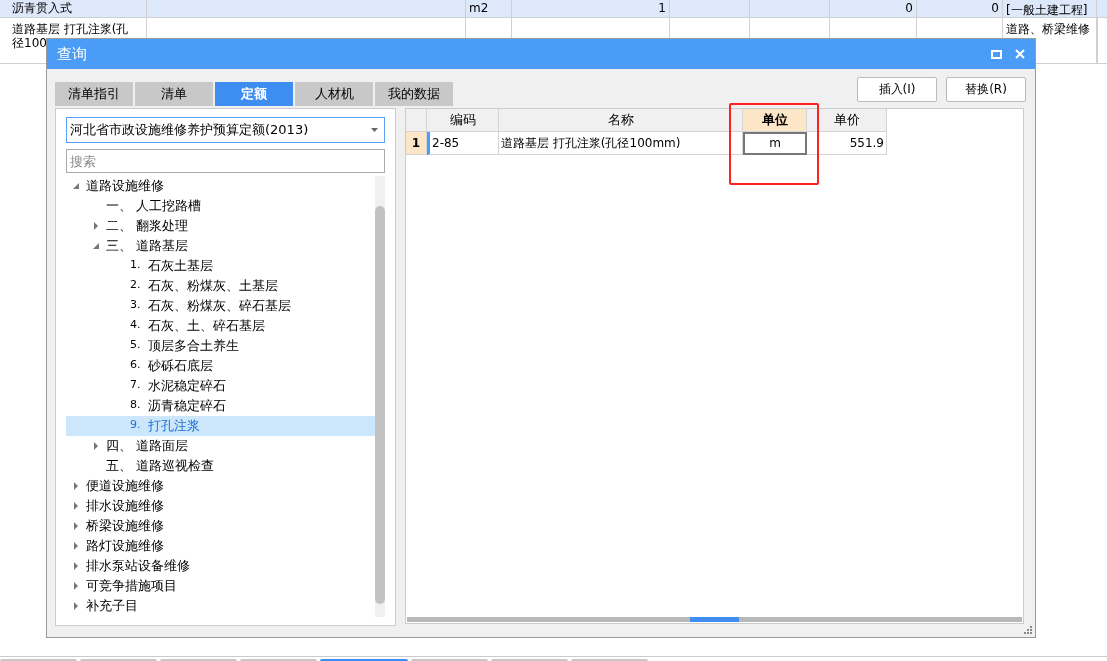 This screenshot has width=1107, height=661. Describe the element at coordinates (463, 143) in the screenshot. I see `table-cell: 2-85` at that location.